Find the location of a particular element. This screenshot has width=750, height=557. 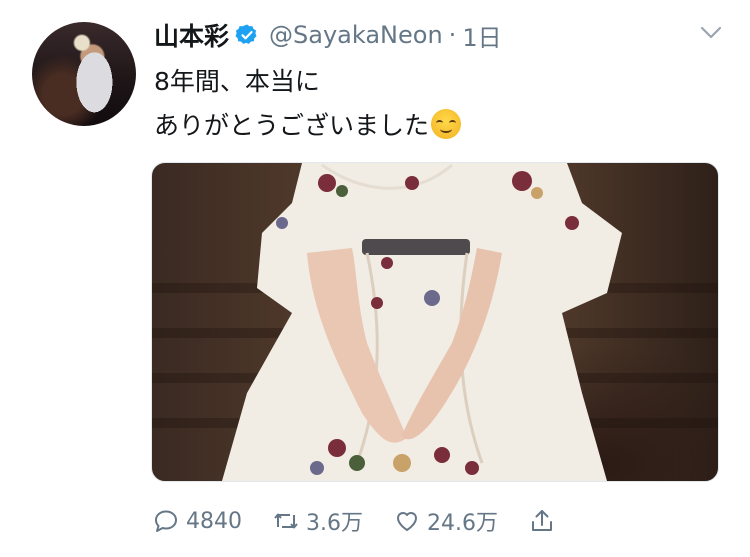

tweet-actions: 4840 3.6万 24.6万 is located at coordinates (372, 521).